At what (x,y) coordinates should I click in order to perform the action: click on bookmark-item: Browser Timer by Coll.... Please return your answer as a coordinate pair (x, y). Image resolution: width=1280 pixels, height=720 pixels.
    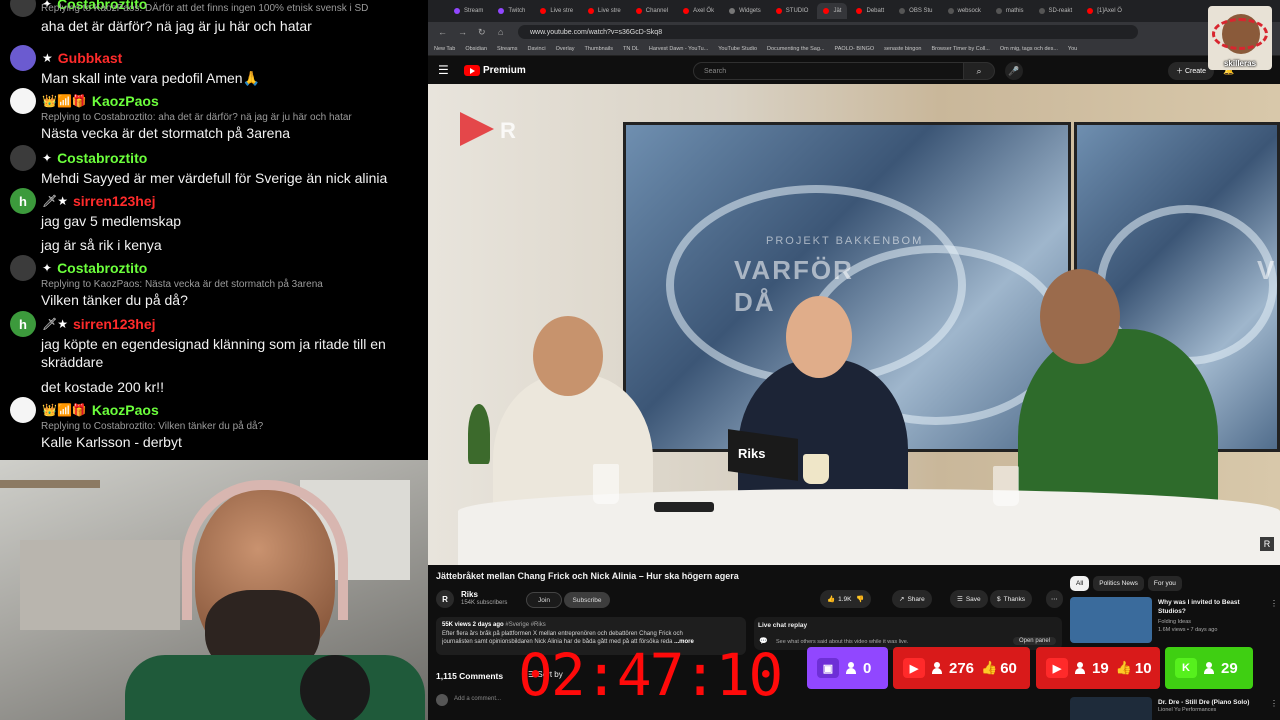
    Looking at the image, I should click on (960, 49).